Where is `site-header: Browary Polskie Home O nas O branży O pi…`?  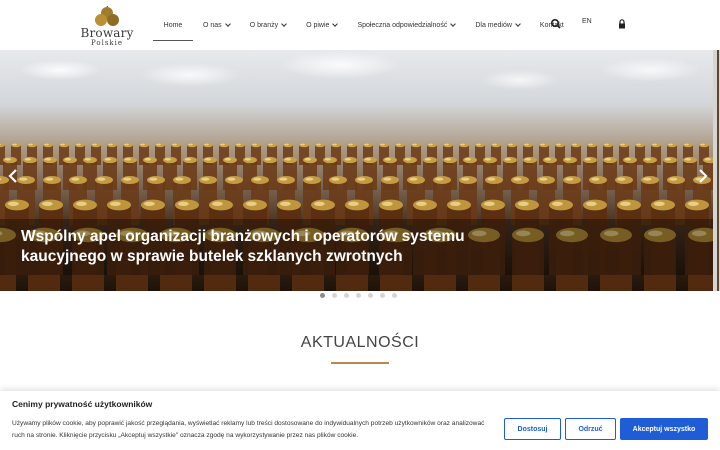
site-header: Browary Polskie Home O nas O branży O pi… is located at coordinates (360, 25).